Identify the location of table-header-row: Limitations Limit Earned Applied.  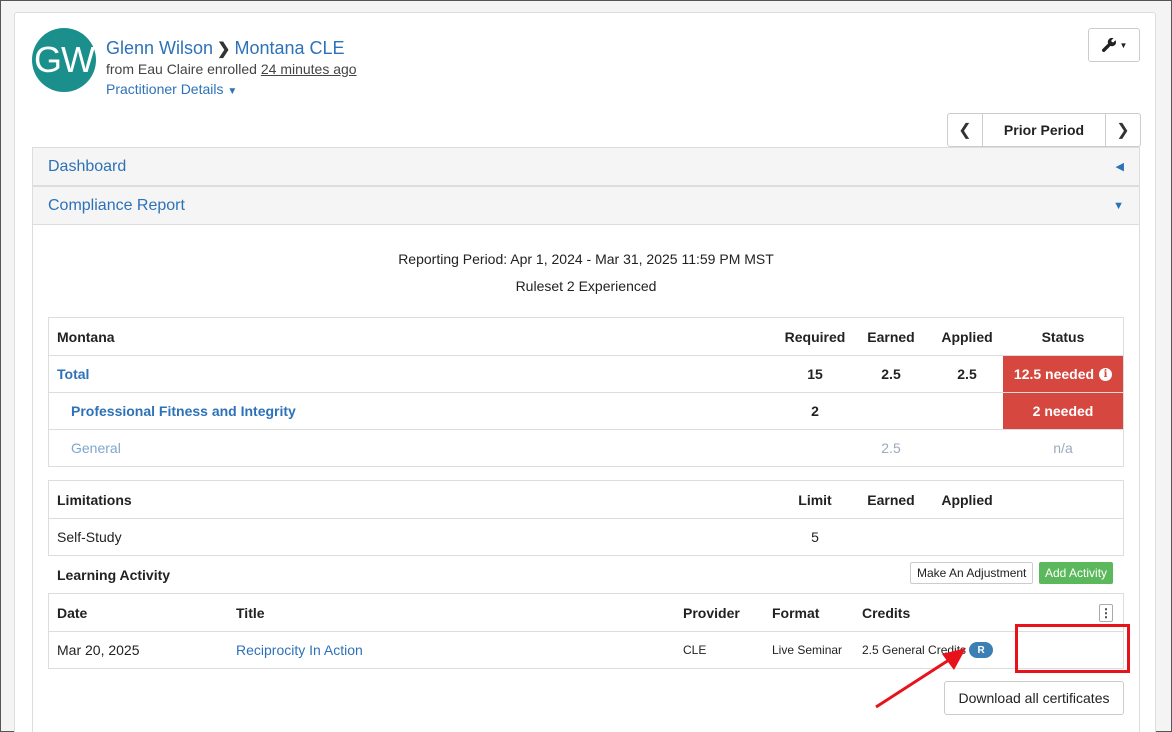
(586, 499).